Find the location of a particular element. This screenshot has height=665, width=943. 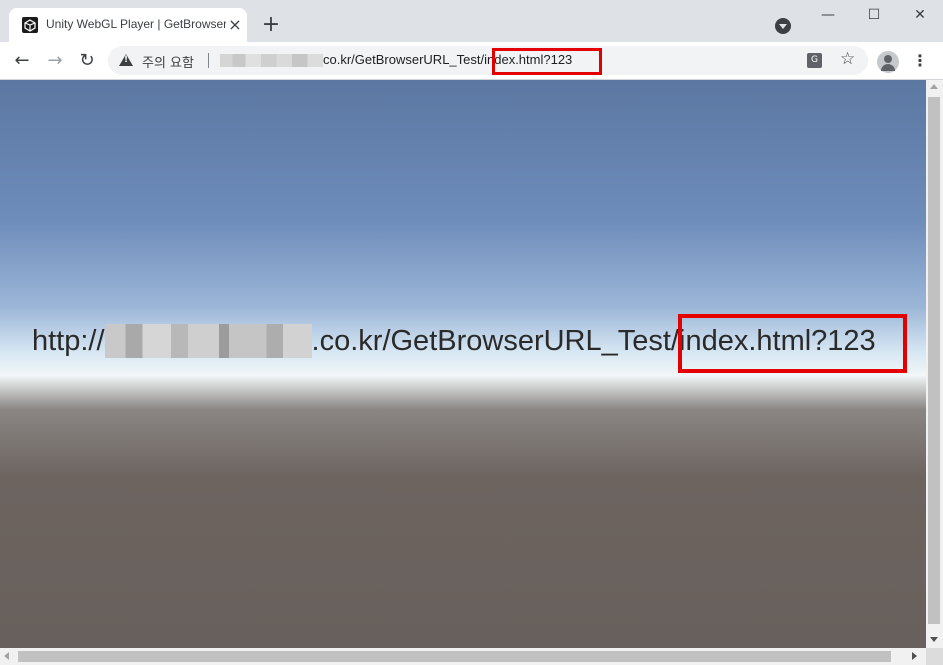

scroll-right-icon is located at coordinates (914, 656).